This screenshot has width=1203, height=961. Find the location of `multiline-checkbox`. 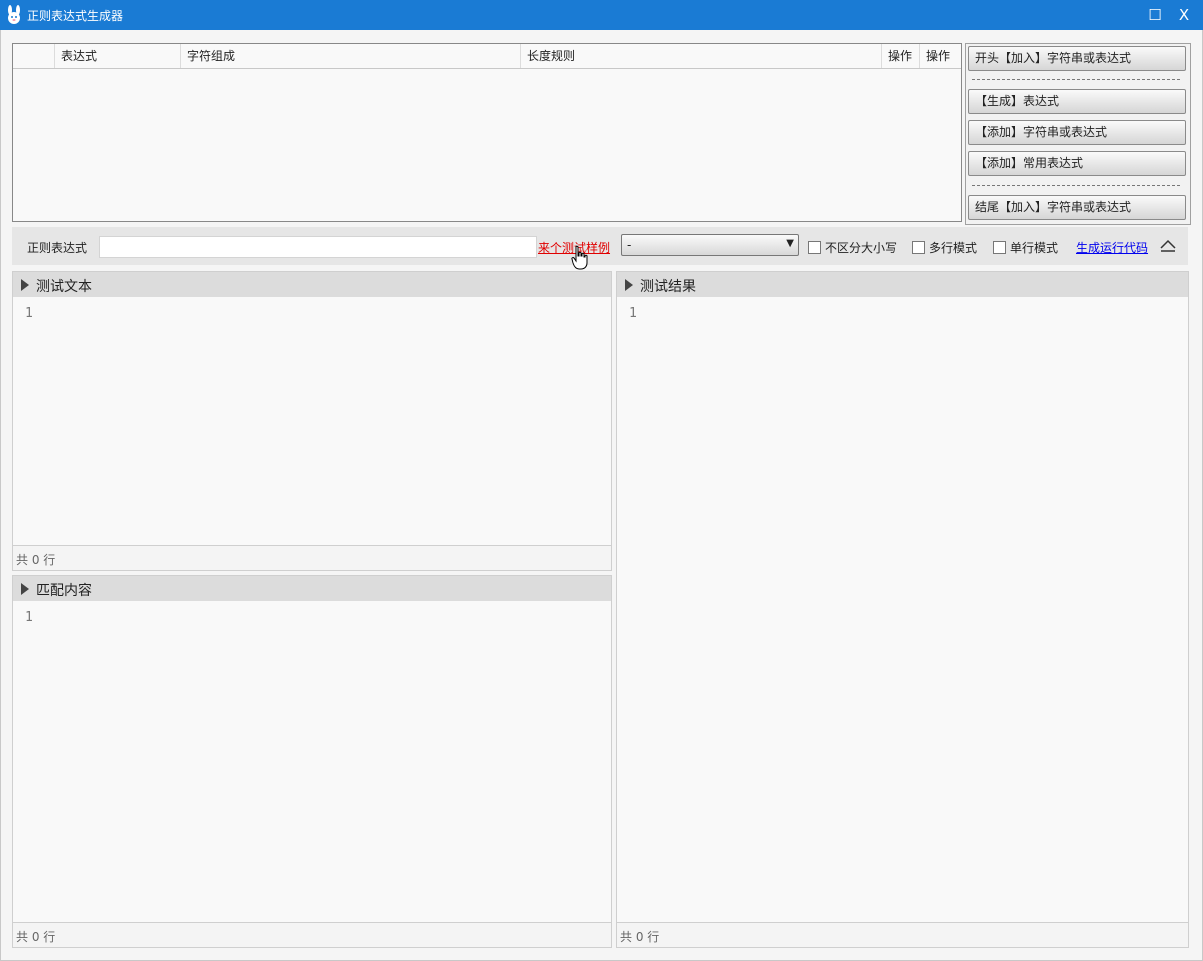

multiline-checkbox is located at coordinates (918, 247).